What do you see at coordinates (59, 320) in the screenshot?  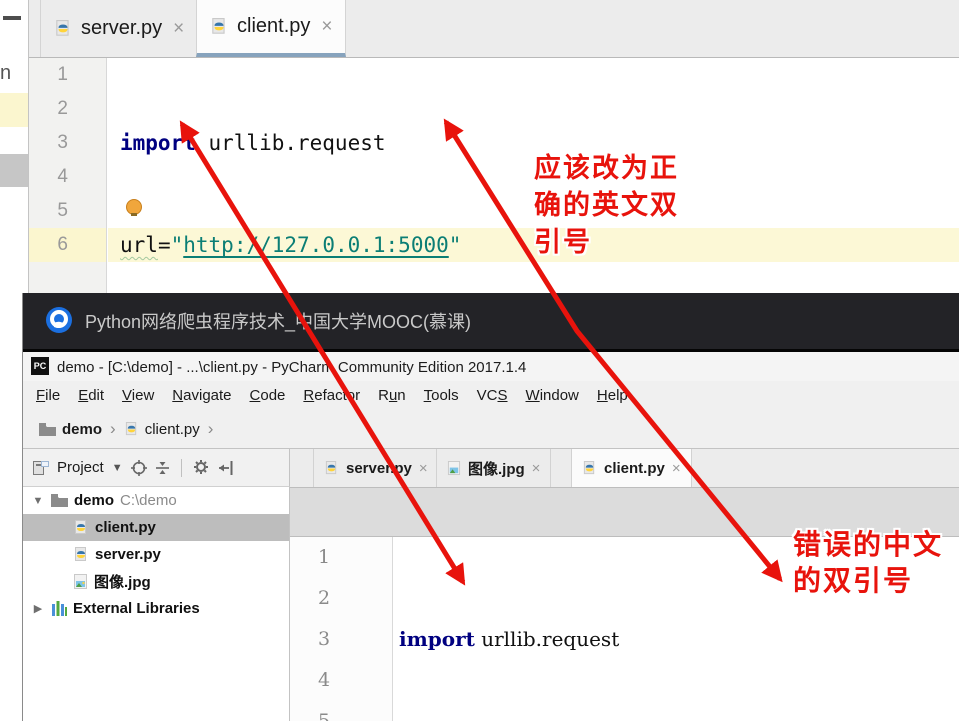 I see `browser-logo-icon` at bounding box center [59, 320].